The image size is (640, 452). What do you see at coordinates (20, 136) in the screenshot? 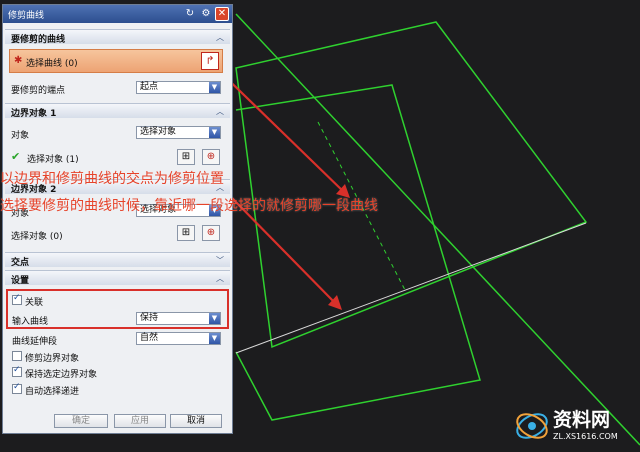
I see `boundary1-object-label: 对象` at bounding box center [20, 136].